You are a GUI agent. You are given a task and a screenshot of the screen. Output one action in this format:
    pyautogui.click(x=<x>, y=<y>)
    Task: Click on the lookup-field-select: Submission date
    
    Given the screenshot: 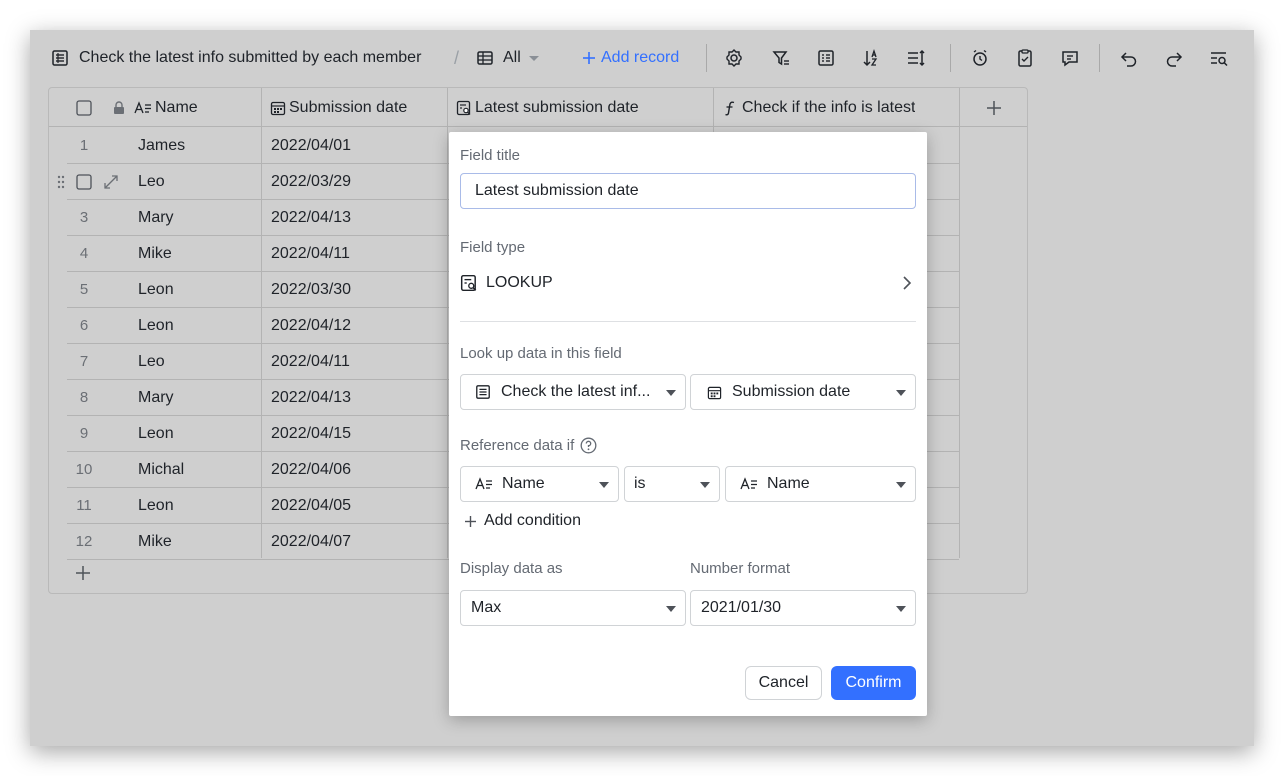 What is the action you would take?
    pyautogui.click(x=803, y=392)
    